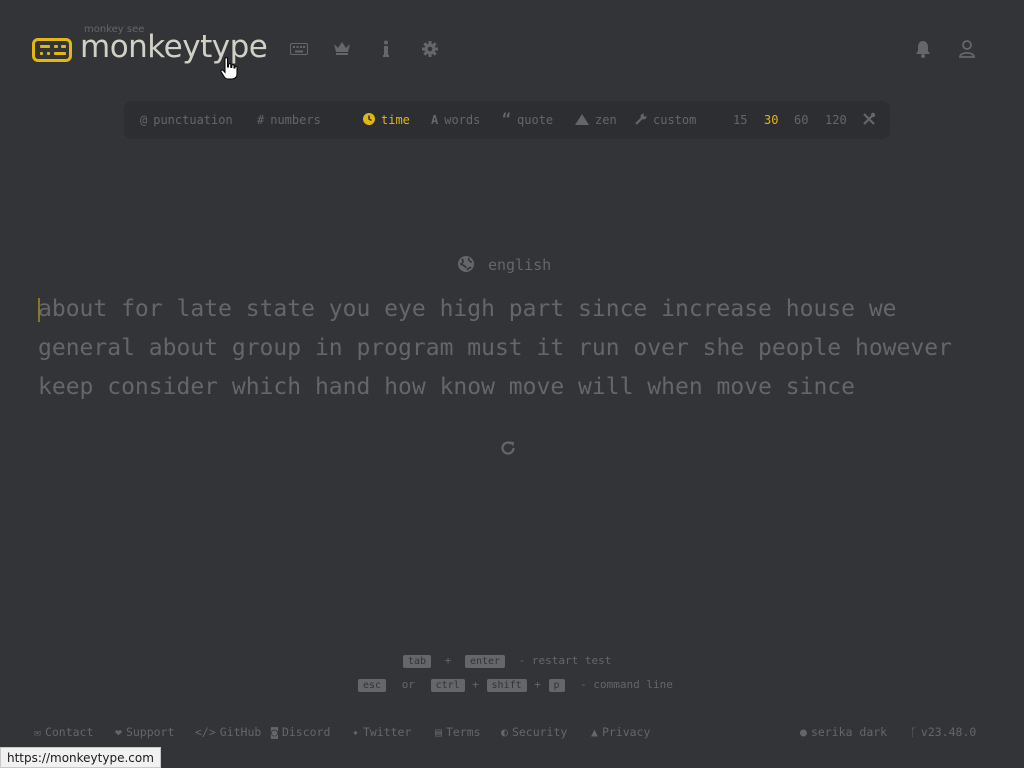 The width and height of the screenshot is (1024, 768). What do you see at coordinates (506, 685) in the screenshot?
I see `key-shift: shift` at bounding box center [506, 685].